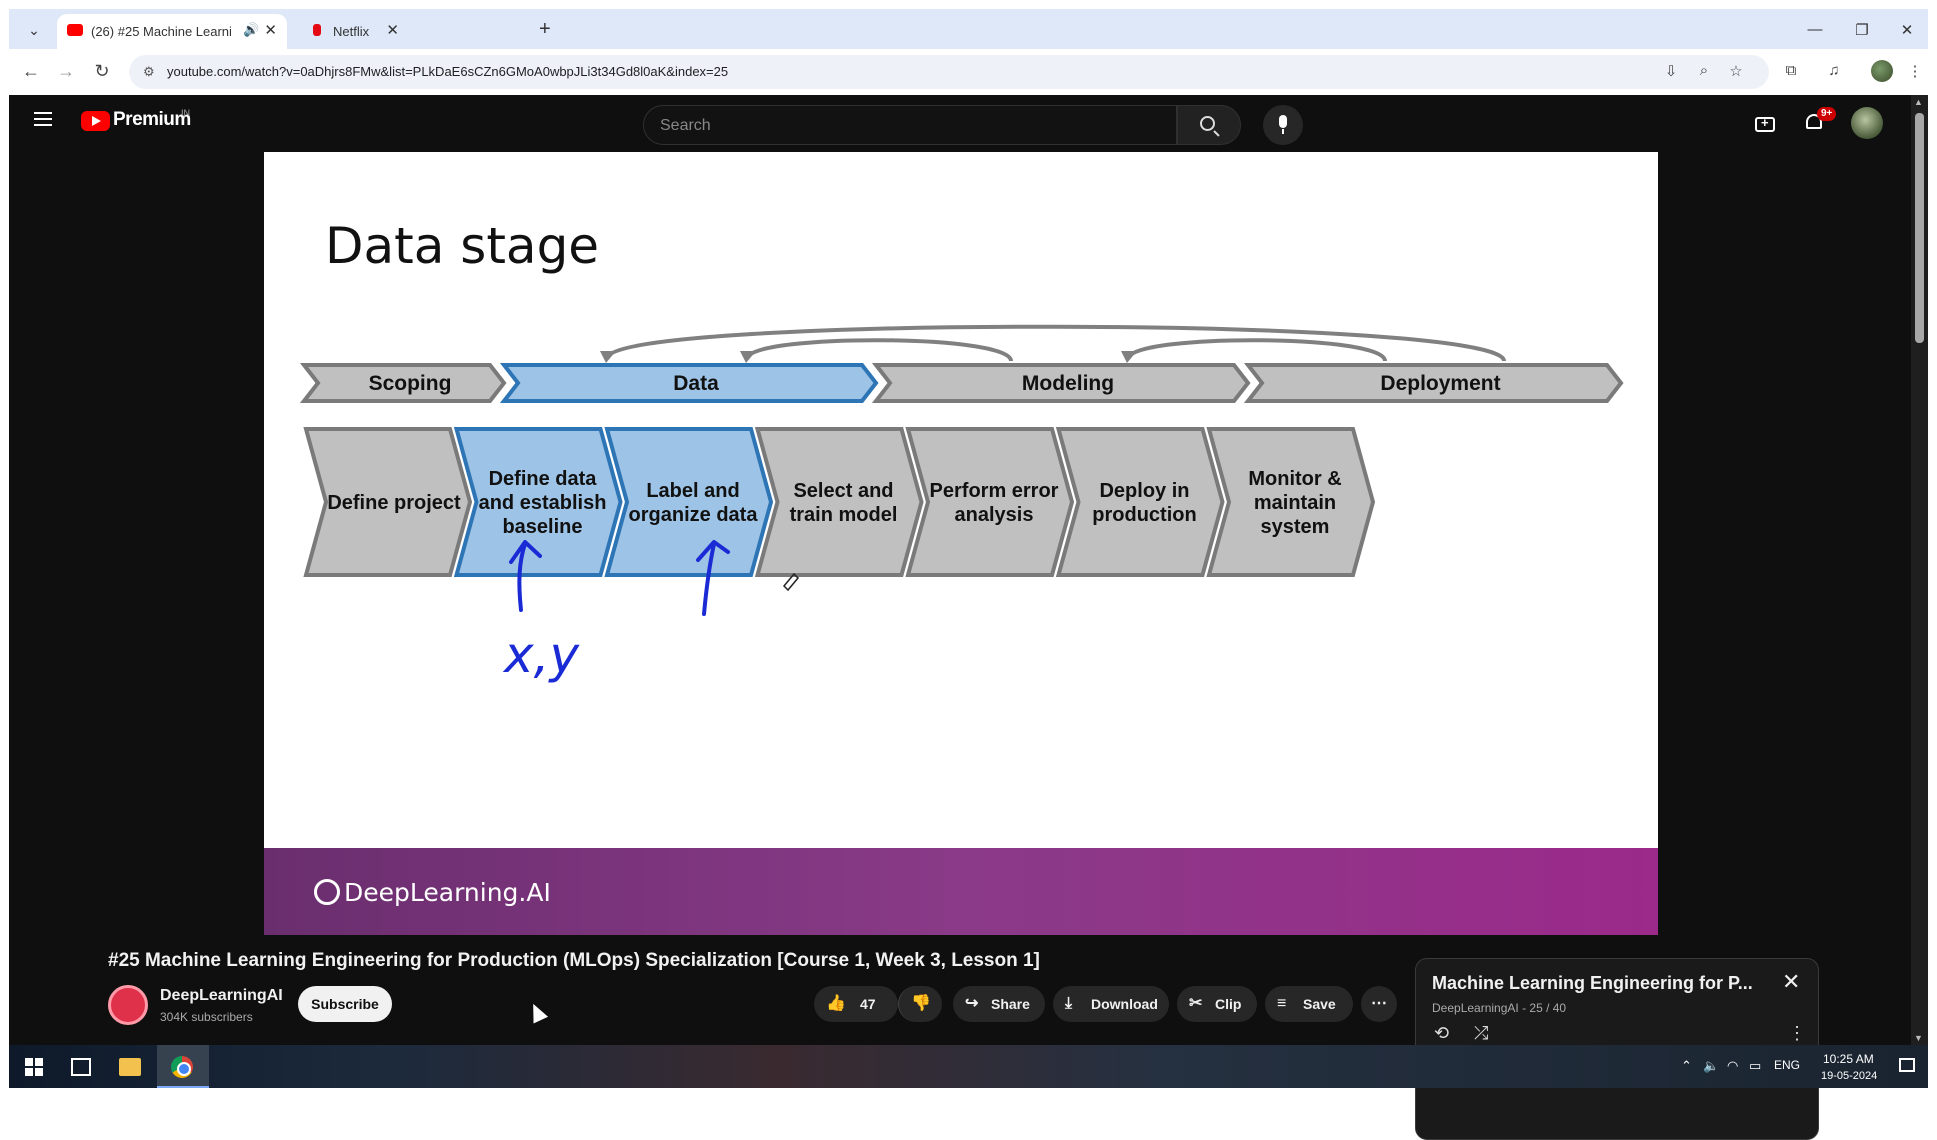 The width and height of the screenshot is (1937, 1140). What do you see at coordinates (394, 503) in the screenshot?
I see `step-label: Define project` at bounding box center [394, 503].